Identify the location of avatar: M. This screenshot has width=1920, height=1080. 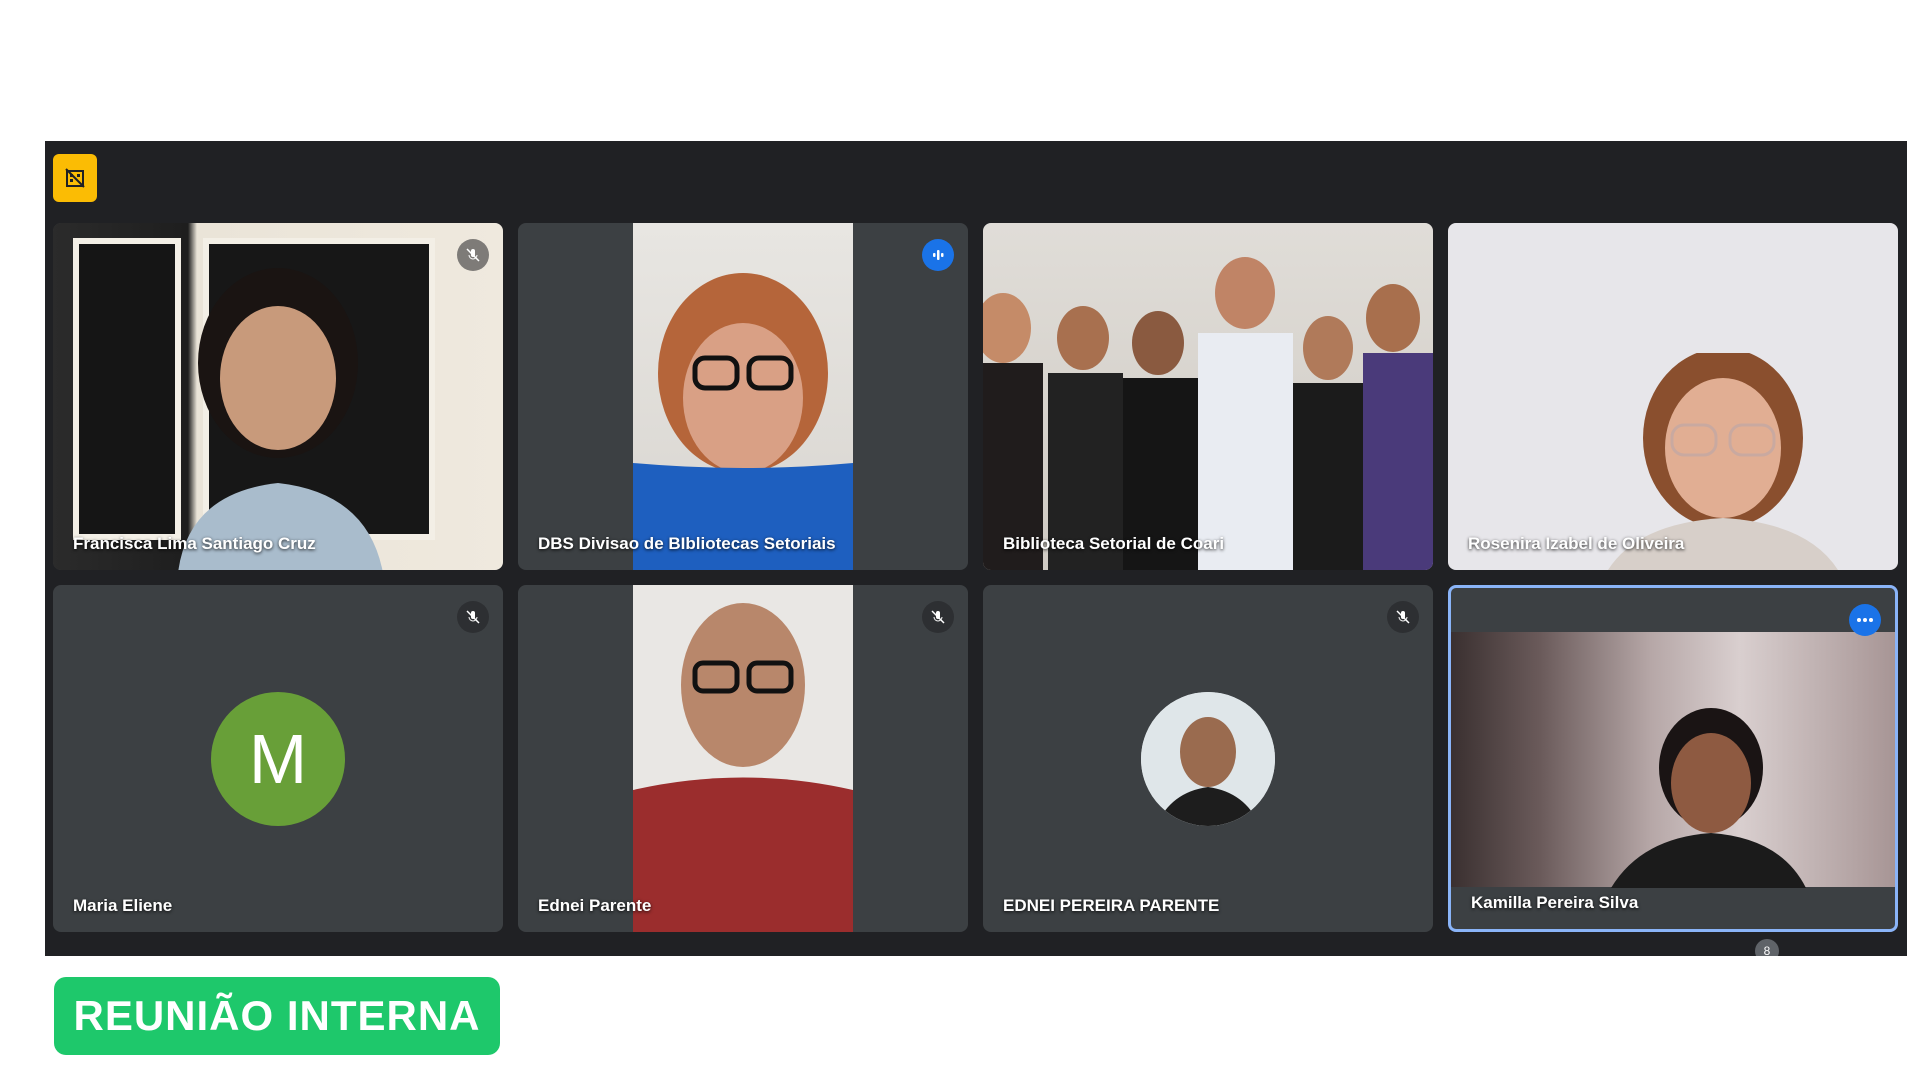
(278, 758).